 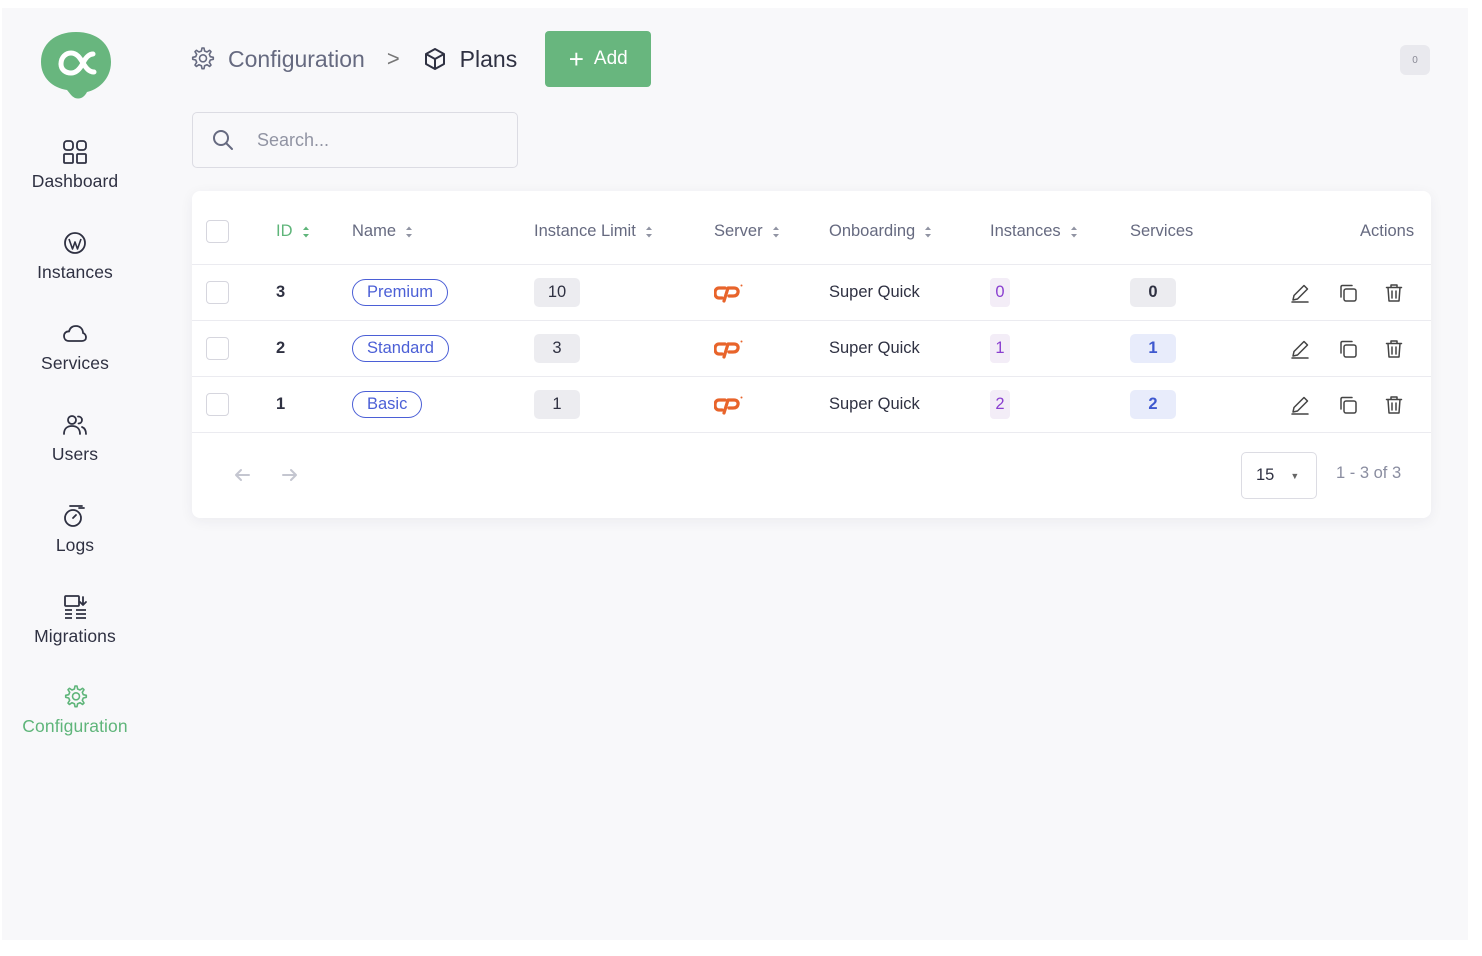 I want to click on table-row: 1 Basic 1 Super Quick 2 2, so click(x=811, y=405).